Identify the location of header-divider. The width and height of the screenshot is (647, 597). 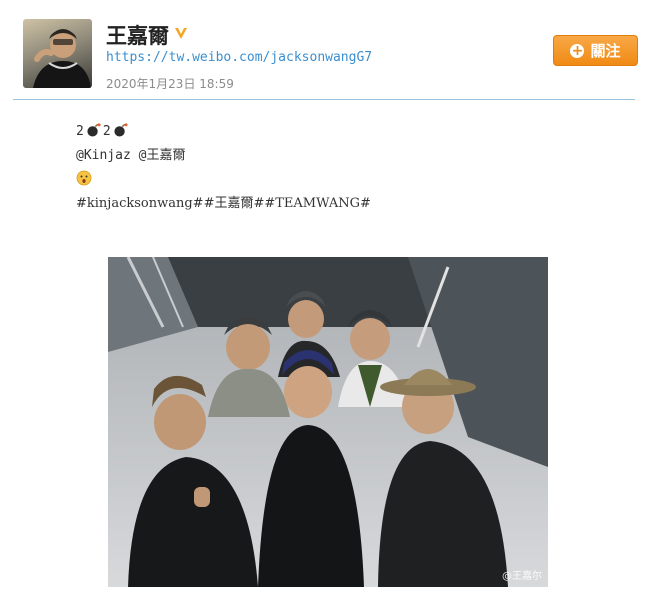
(324, 99).